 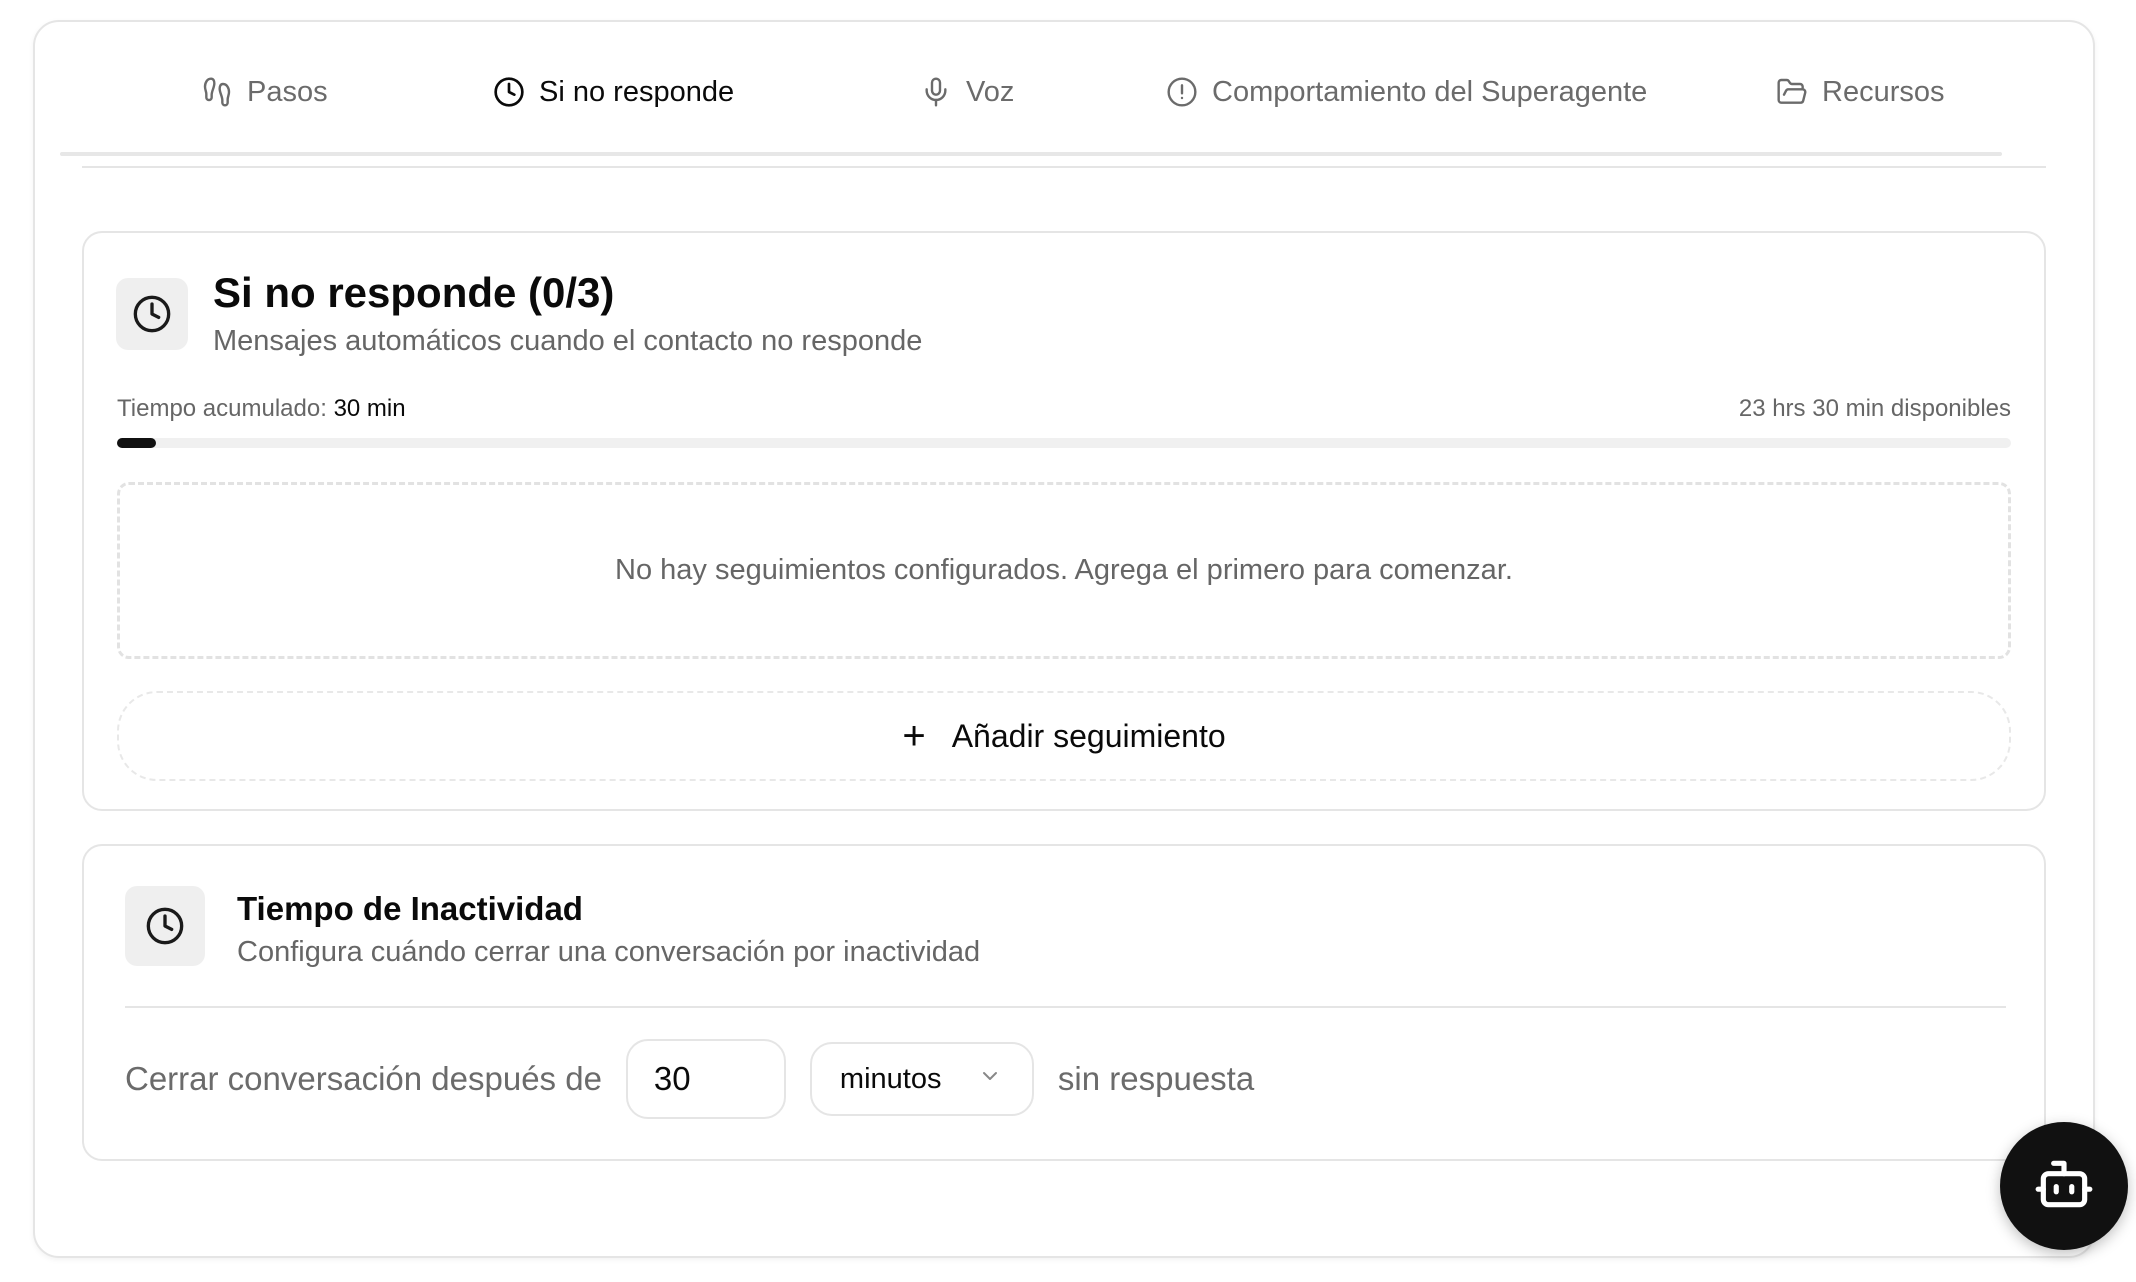 I want to click on add-followup-label: Añadir seguimiento, so click(x=1088, y=735).